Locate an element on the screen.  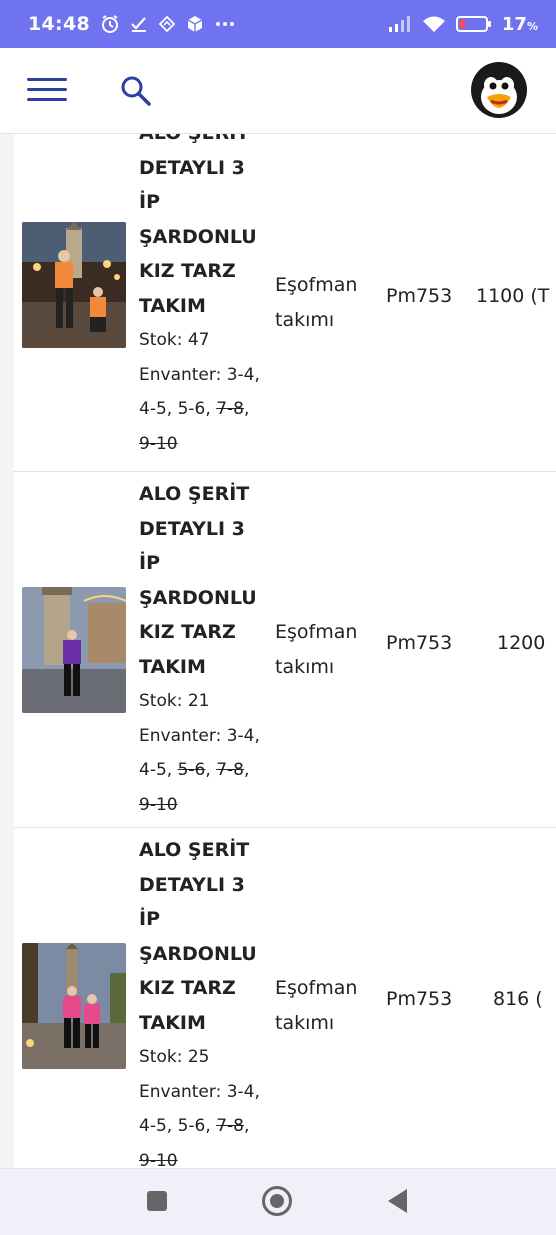
price-cell: 1200 is located at coordinates (521, 643).